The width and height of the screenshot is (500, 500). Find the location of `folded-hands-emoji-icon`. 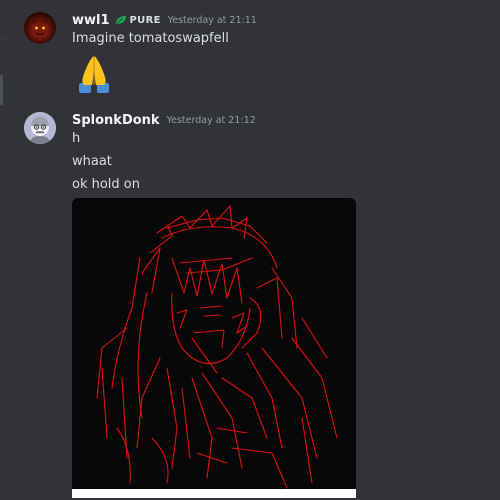

folded-hands-emoji-icon is located at coordinates (94, 74).